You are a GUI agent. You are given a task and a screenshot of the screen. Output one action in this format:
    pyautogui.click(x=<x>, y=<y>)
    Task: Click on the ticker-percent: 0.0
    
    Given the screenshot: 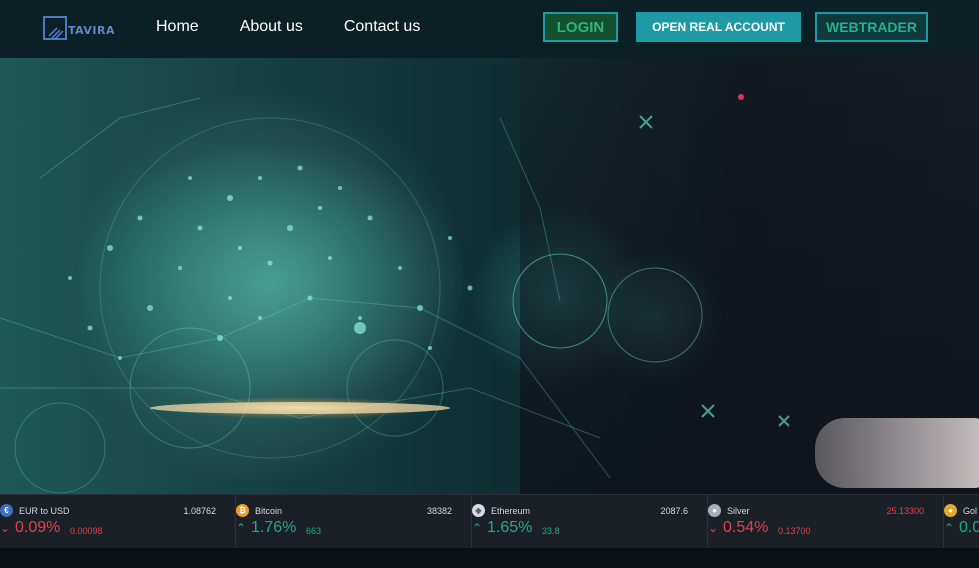 What is the action you would take?
    pyautogui.click(x=969, y=527)
    